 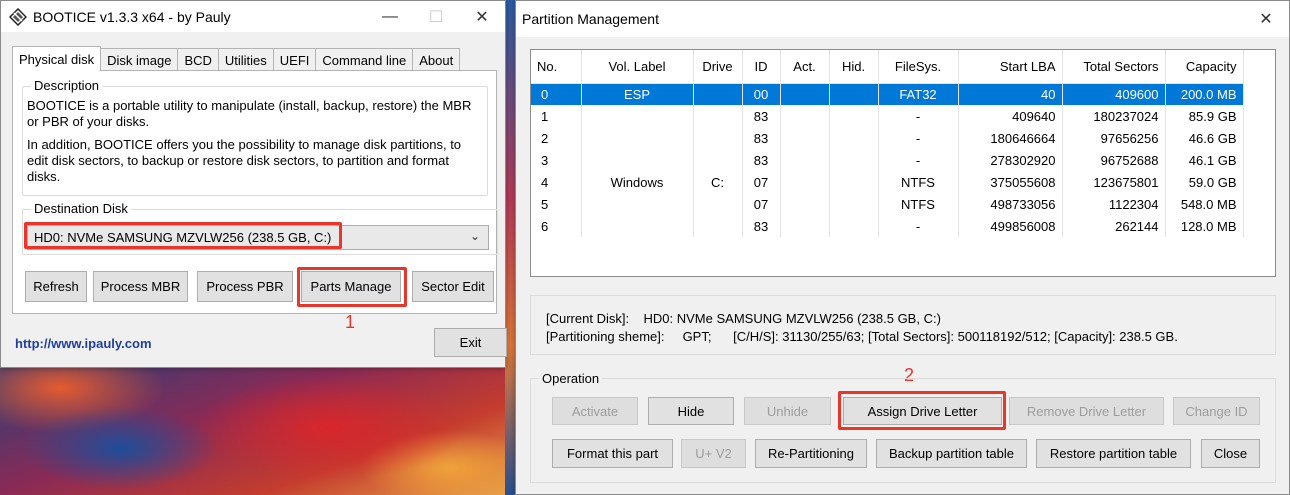 What do you see at coordinates (56, 286) in the screenshot?
I see `refresh-button: Refresh` at bounding box center [56, 286].